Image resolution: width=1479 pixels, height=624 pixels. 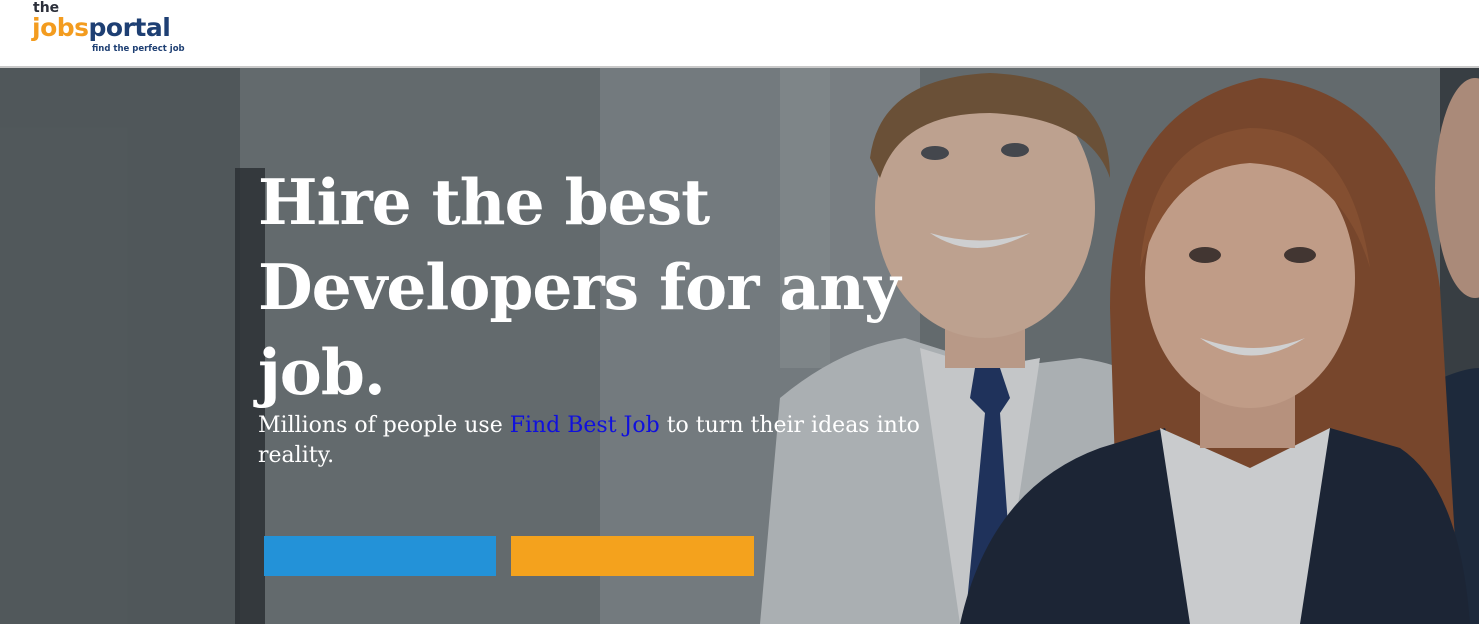 I want to click on secondary-cta-button, so click(x=632, y=556).